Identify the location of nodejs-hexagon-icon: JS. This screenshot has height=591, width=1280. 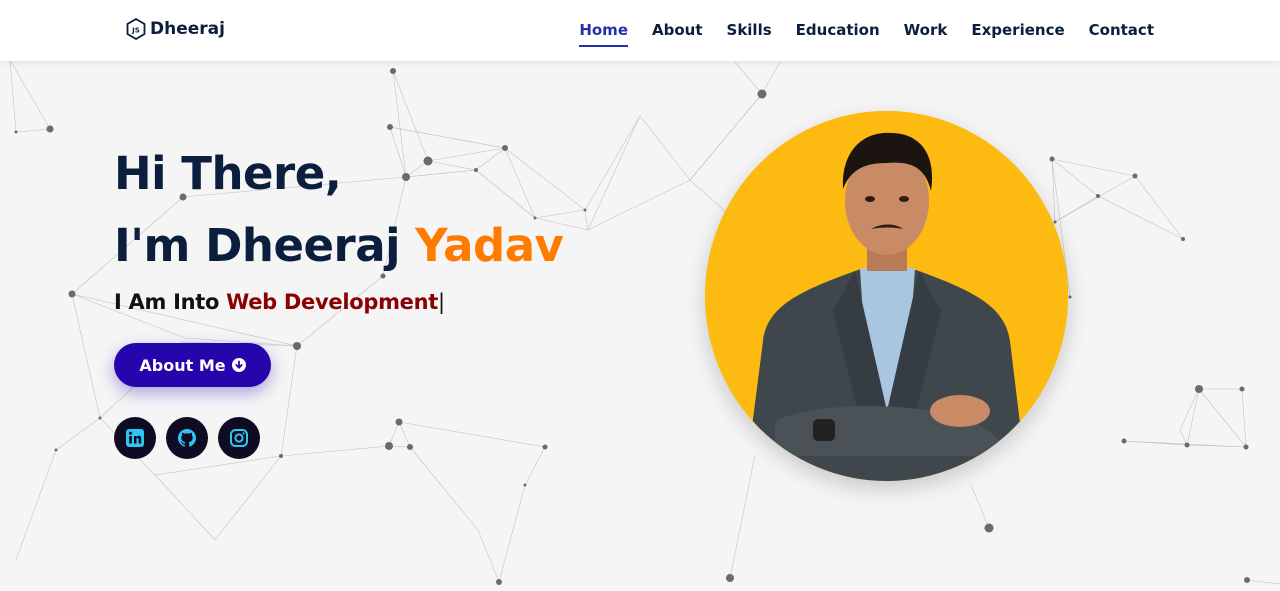
(136, 29).